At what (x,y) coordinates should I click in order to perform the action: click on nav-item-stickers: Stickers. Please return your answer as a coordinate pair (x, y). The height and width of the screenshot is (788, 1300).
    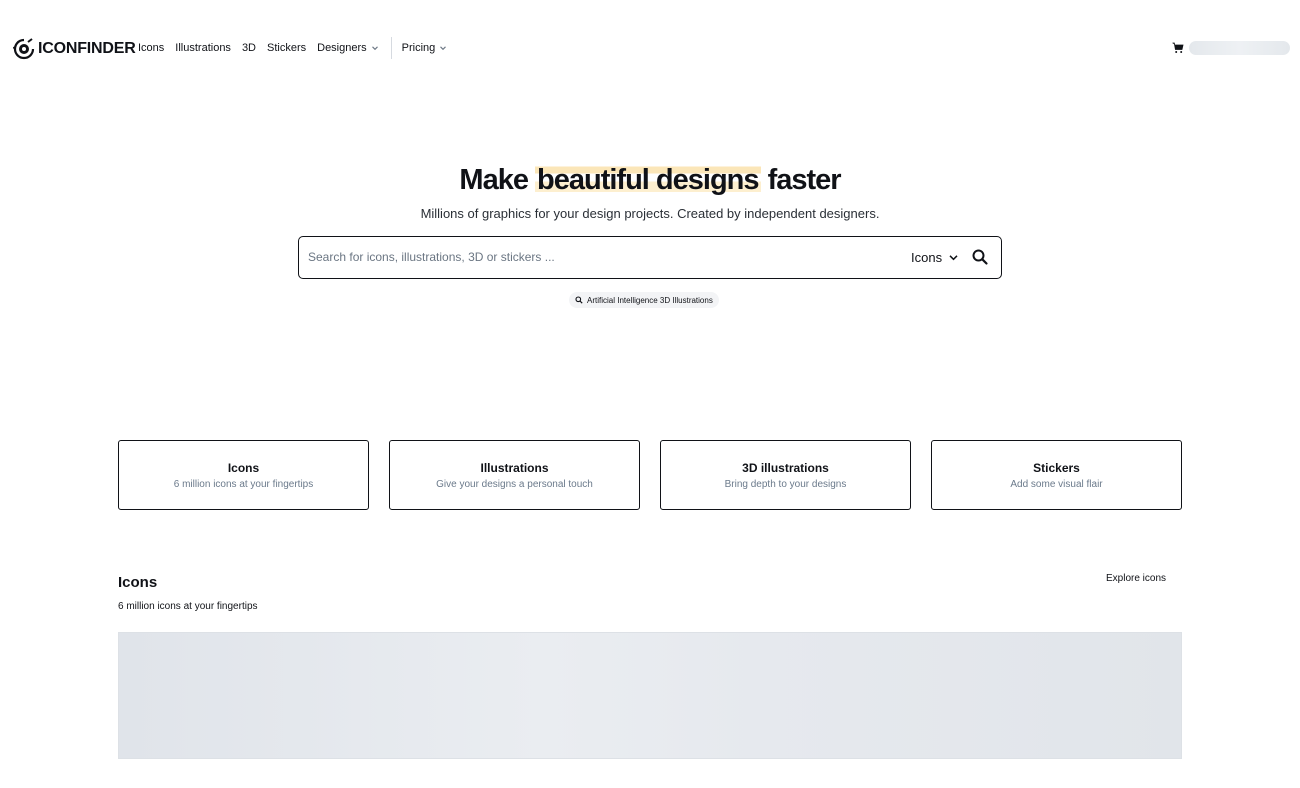
    Looking at the image, I should click on (286, 48).